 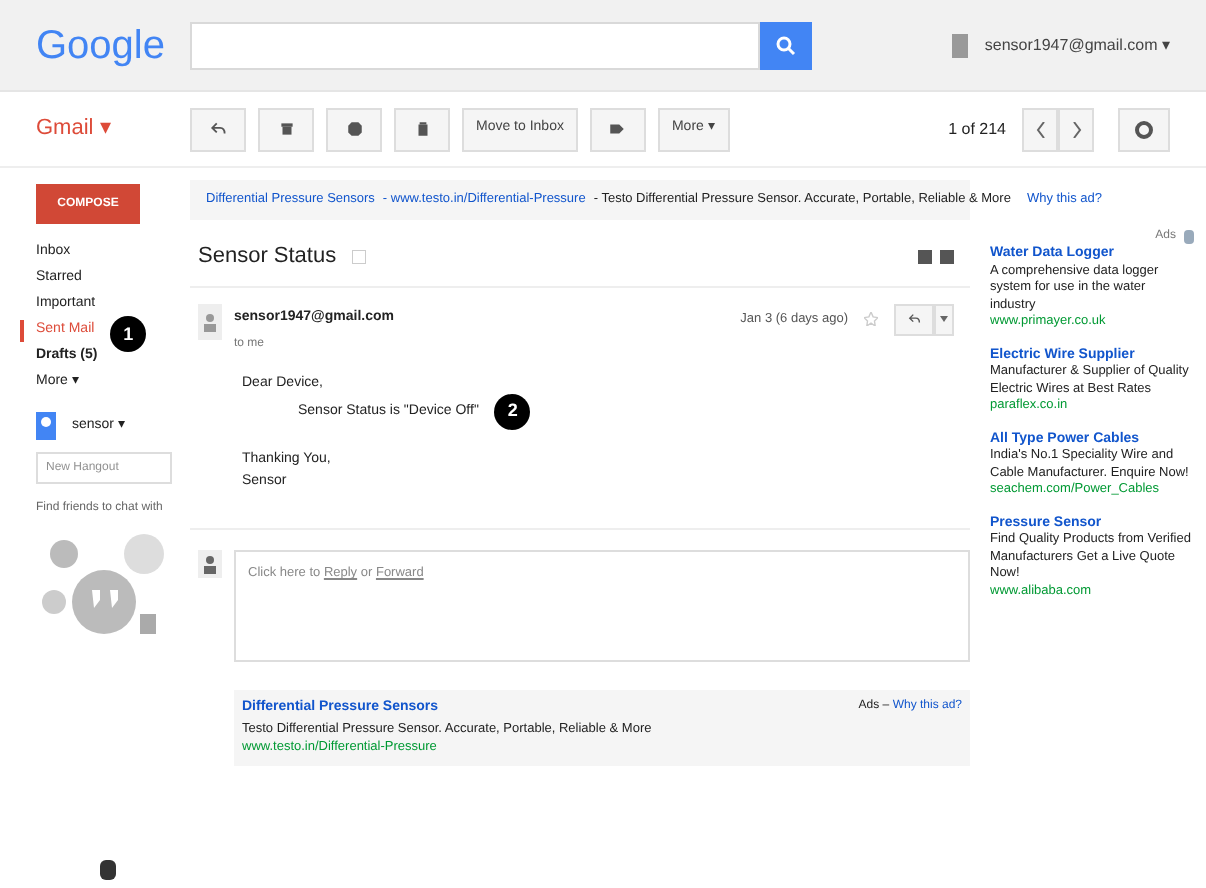 What do you see at coordinates (871, 319) in the screenshot?
I see `star-icon` at bounding box center [871, 319].